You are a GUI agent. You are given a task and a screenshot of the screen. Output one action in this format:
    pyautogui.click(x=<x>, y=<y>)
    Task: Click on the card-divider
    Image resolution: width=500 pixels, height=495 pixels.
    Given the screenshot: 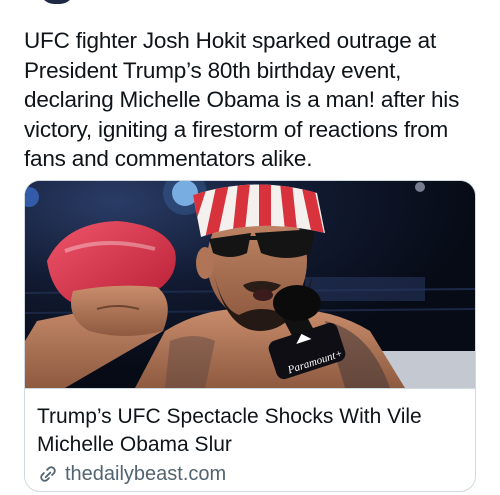 What is the action you would take?
    pyautogui.click(x=250, y=388)
    